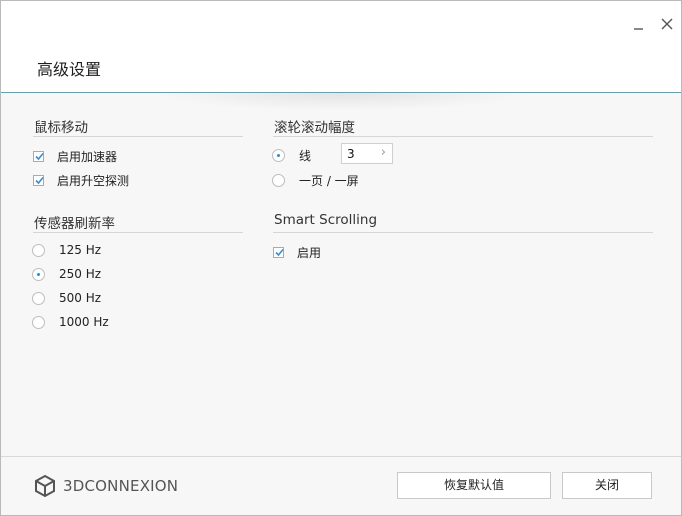  Describe the element at coordinates (463, 136) in the screenshot. I see `scroll-amount-divider` at that location.